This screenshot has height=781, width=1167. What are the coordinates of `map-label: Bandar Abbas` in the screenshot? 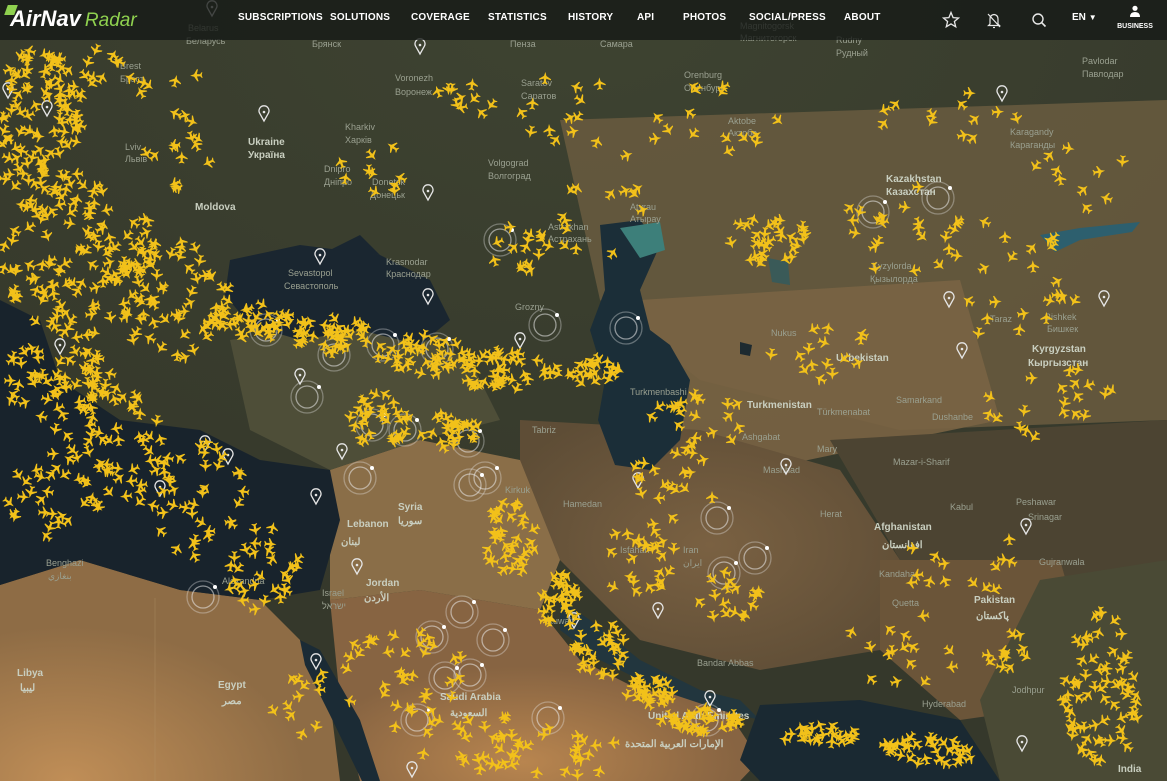 It's located at (725, 663).